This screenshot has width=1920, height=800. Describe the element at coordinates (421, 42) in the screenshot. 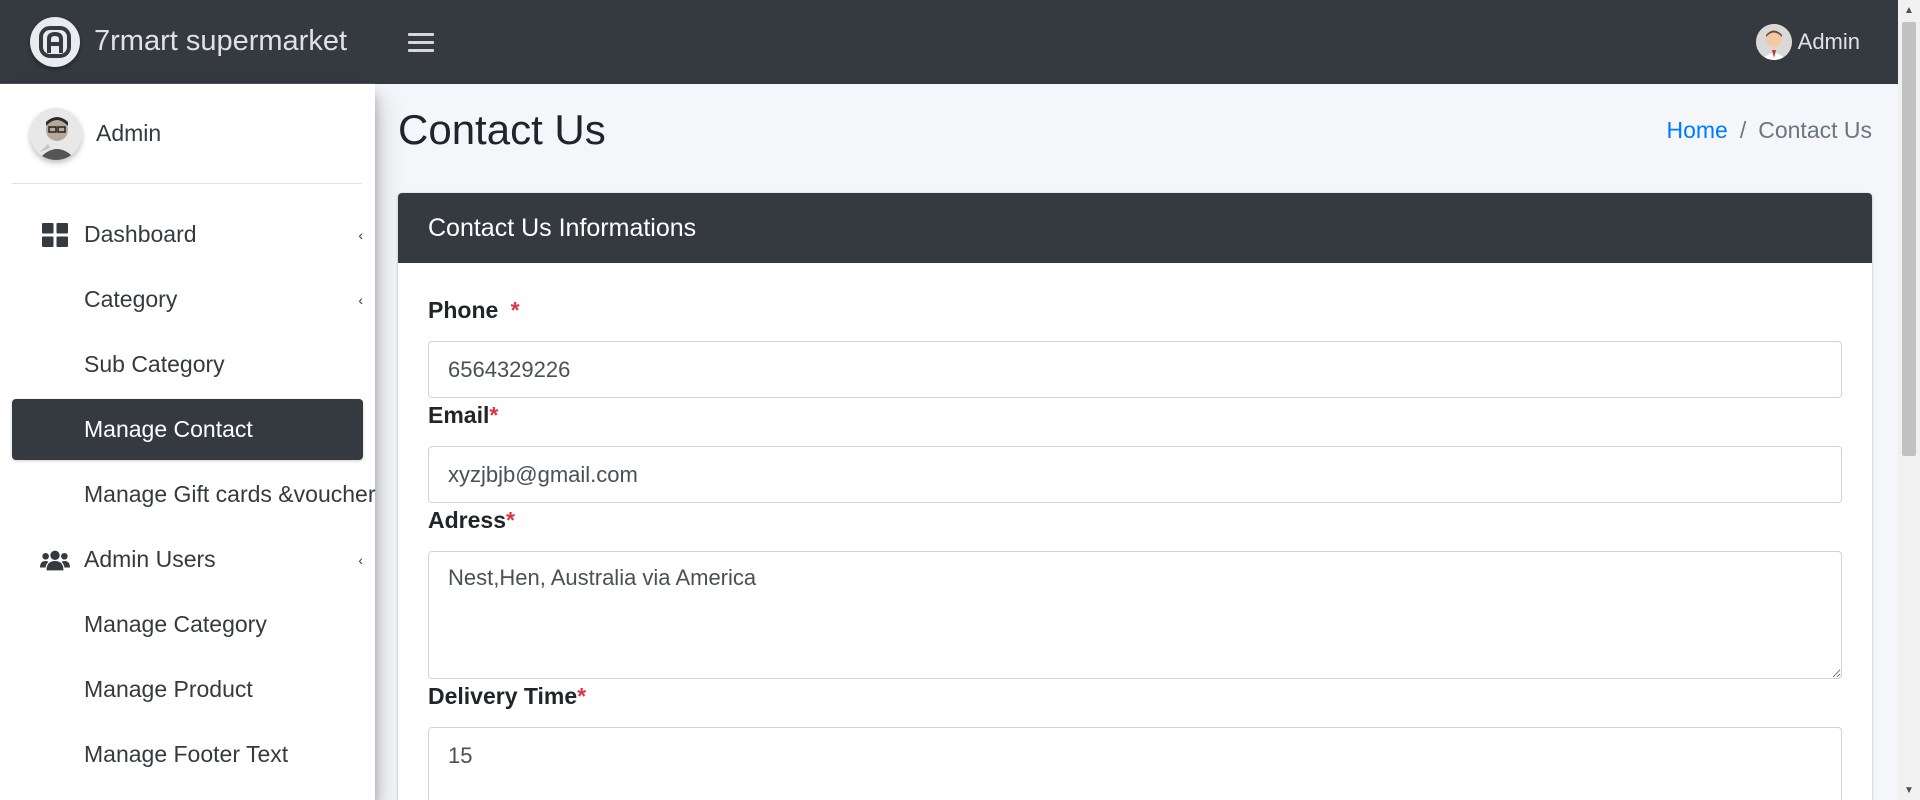

I see `menu-toggle-icon` at that location.